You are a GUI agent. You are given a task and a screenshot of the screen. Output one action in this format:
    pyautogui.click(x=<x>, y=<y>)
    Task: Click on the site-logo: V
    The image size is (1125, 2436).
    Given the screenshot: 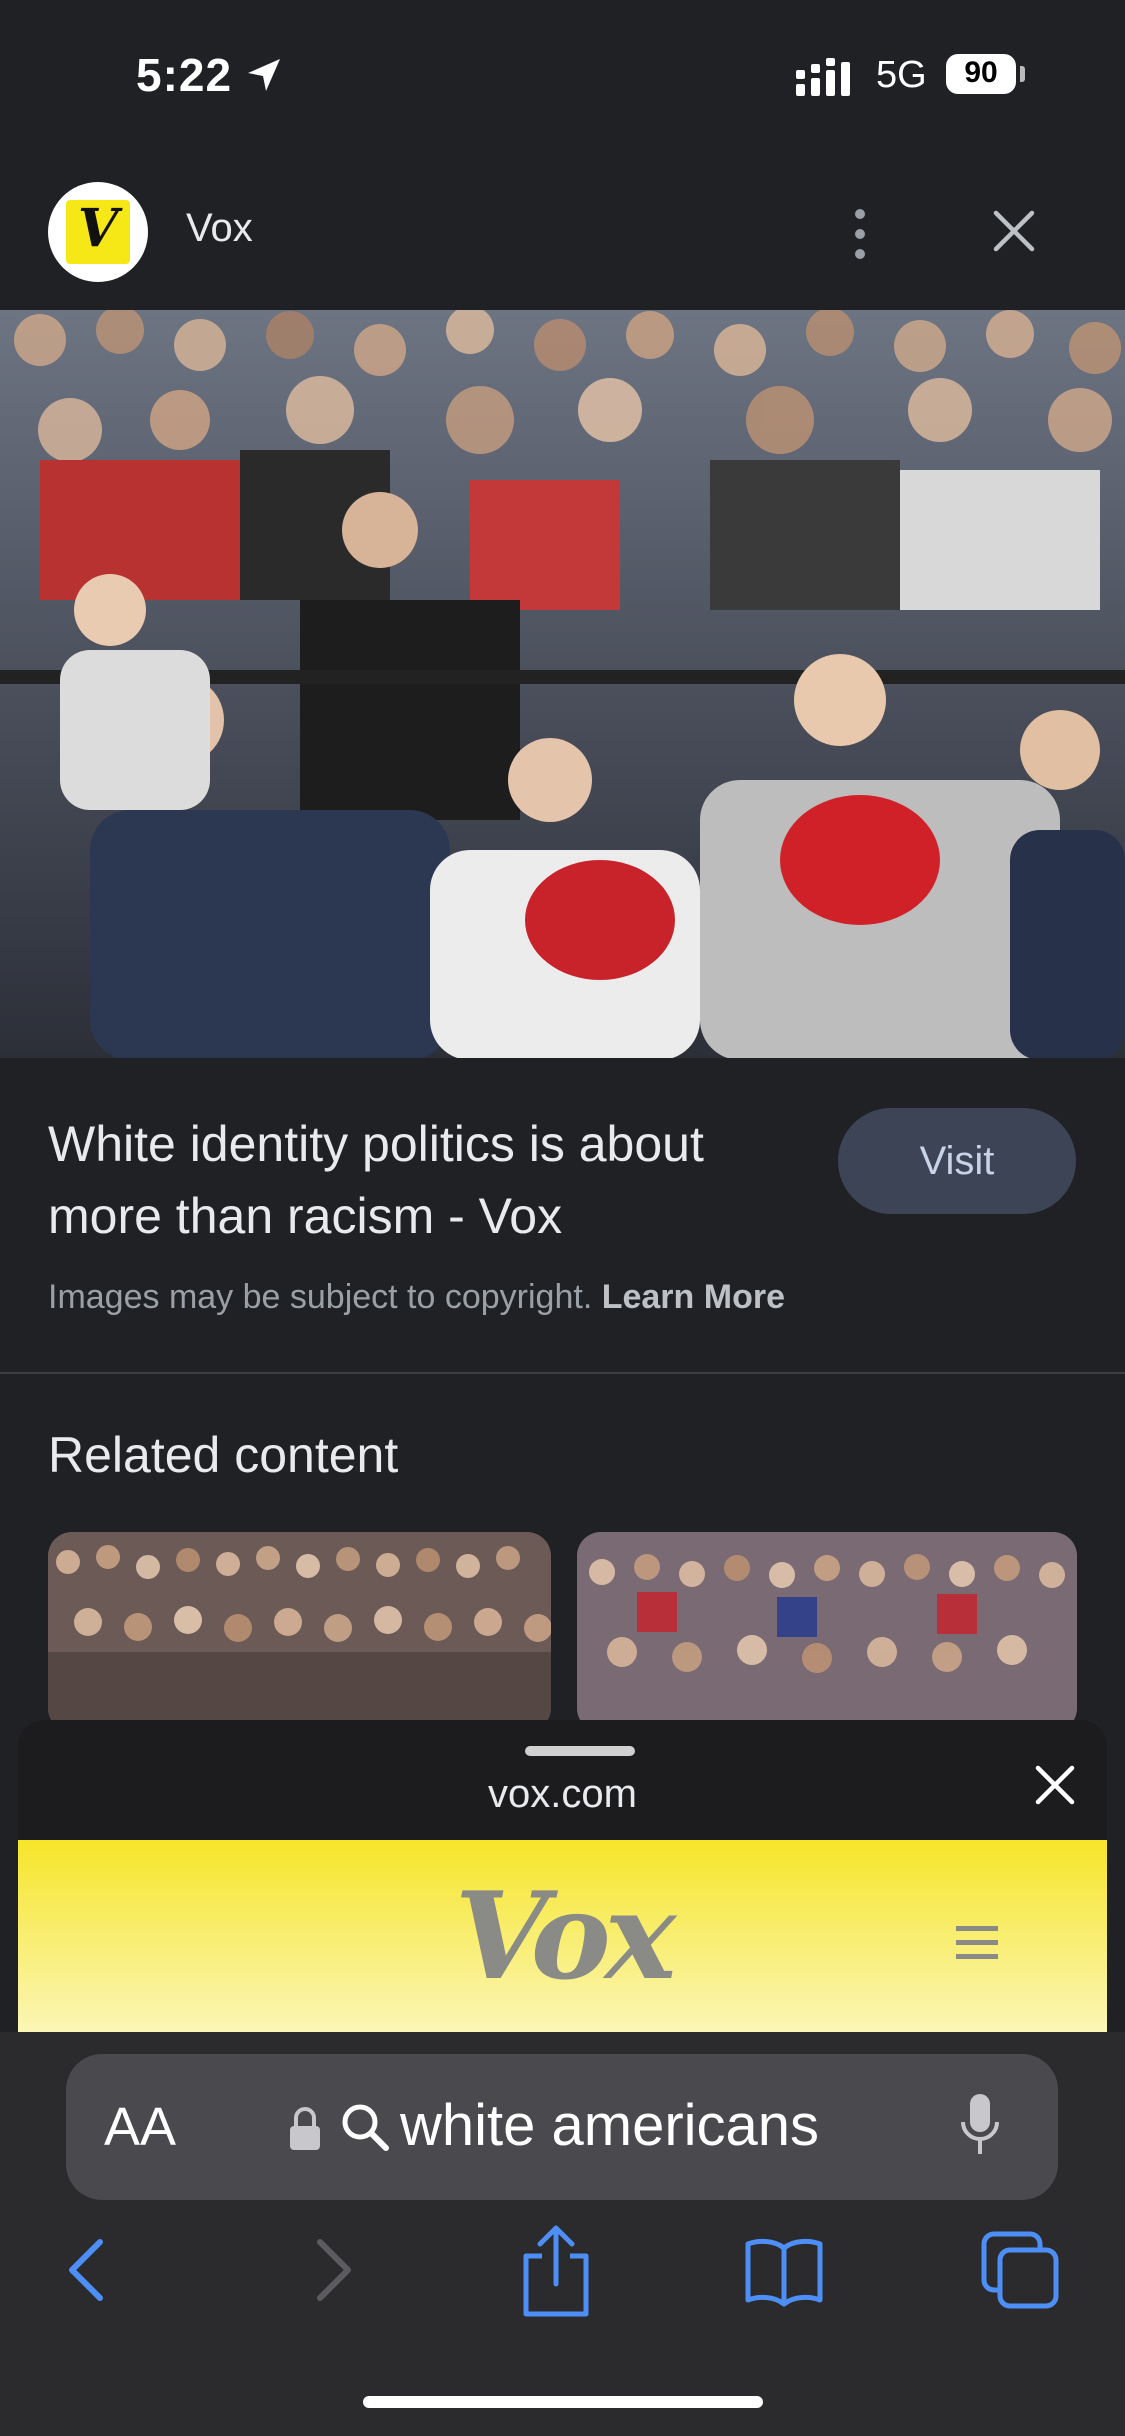 What is the action you would take?
    pyautogui.click(x=98, y=232)
    